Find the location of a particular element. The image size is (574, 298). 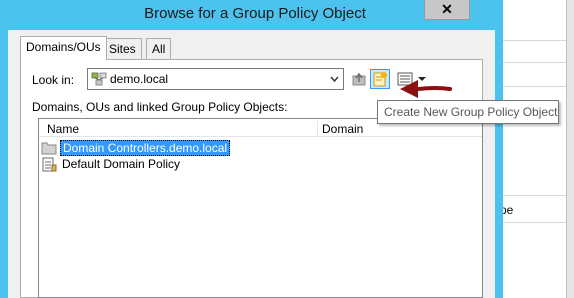

look-in-label: Look in: is located at coordinates (53, 80).